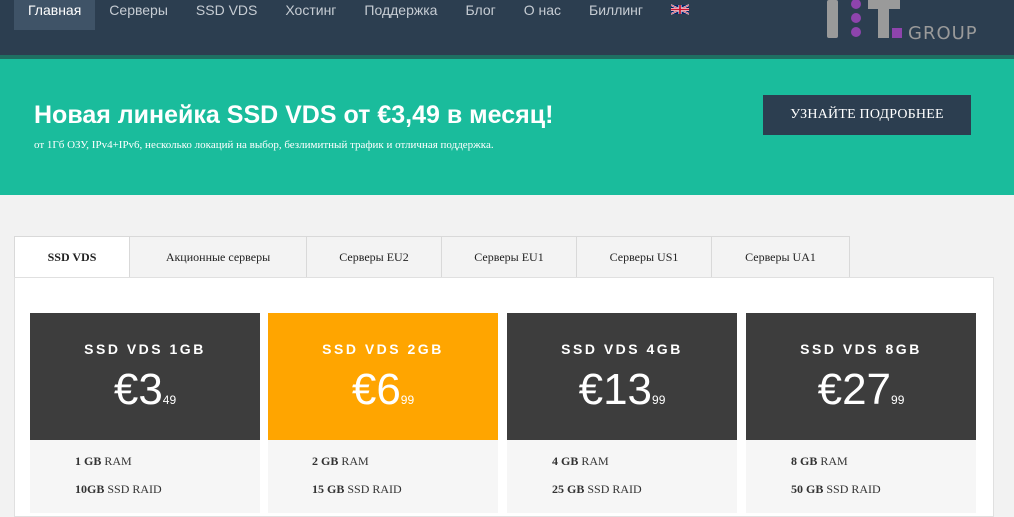  I want to click on plan-name: SSD VDS 8GB, so click(861, 349).